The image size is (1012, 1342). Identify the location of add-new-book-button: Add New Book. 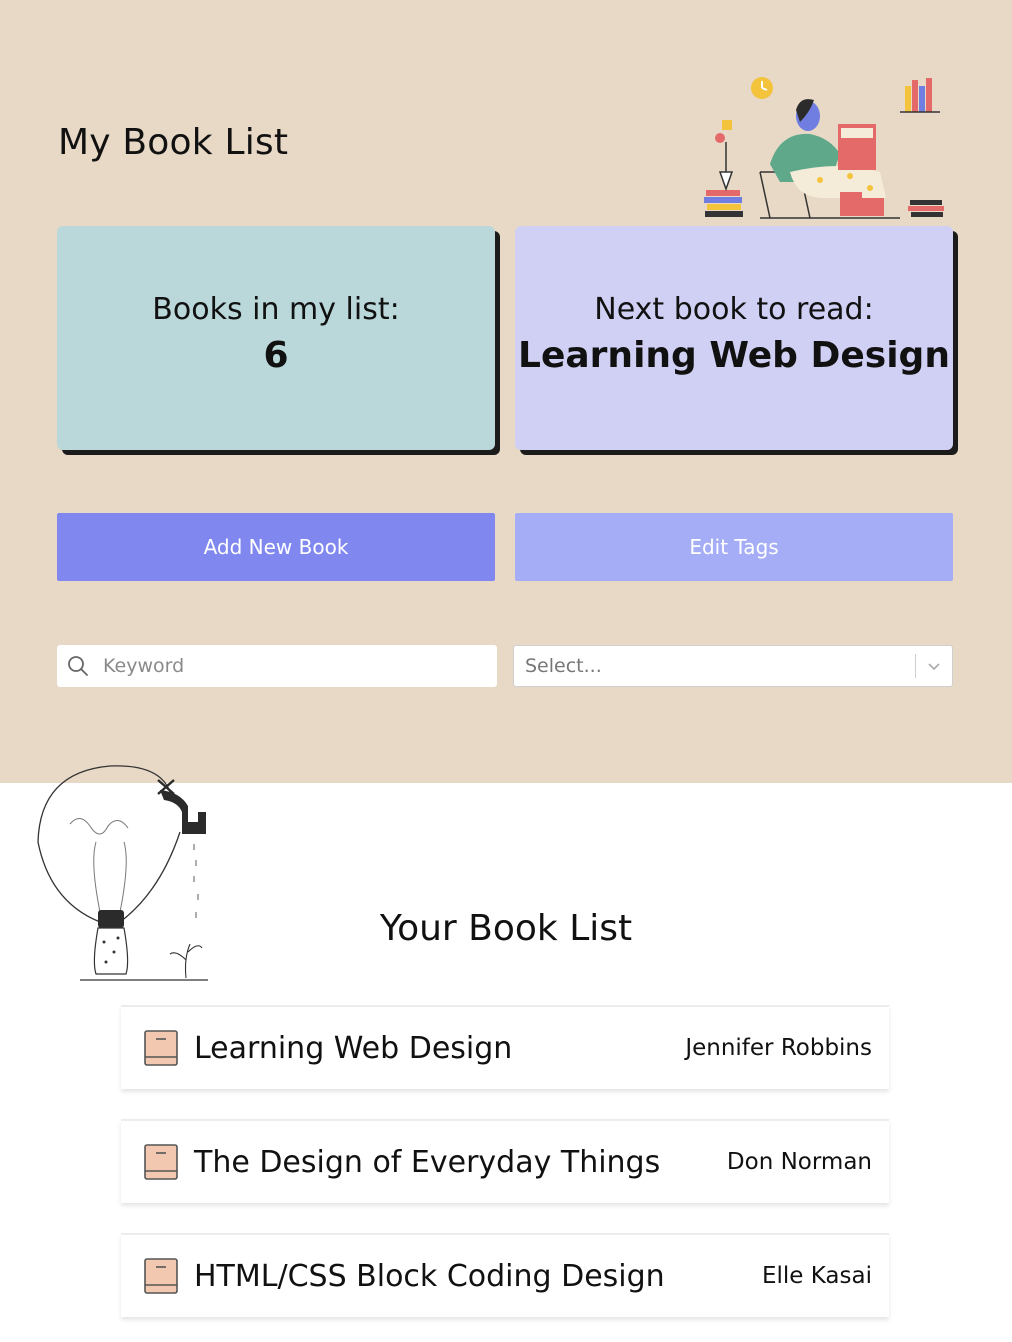
(276, 547).